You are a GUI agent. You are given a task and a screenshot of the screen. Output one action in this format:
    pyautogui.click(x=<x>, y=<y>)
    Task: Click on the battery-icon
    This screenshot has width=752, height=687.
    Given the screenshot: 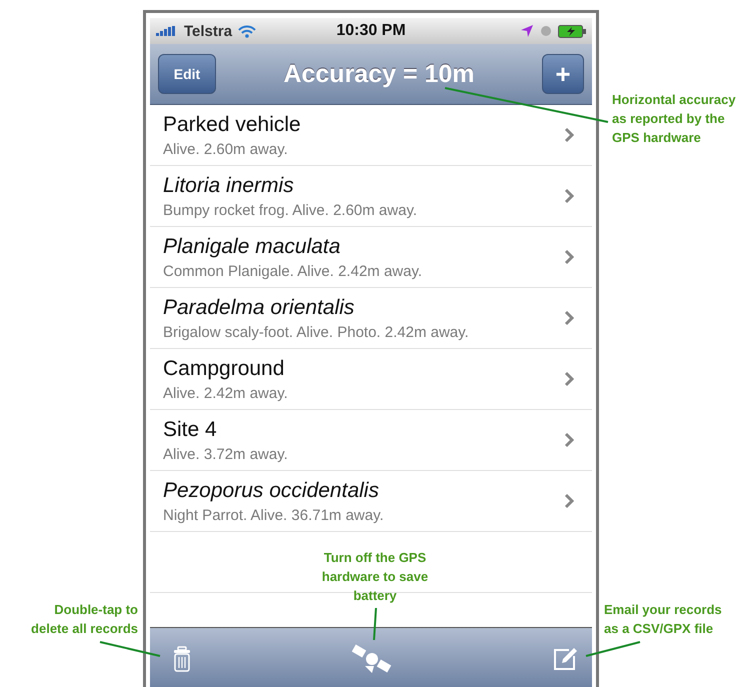 What is the action you would take?
    pyautogui.click(x=572, y=31)
    